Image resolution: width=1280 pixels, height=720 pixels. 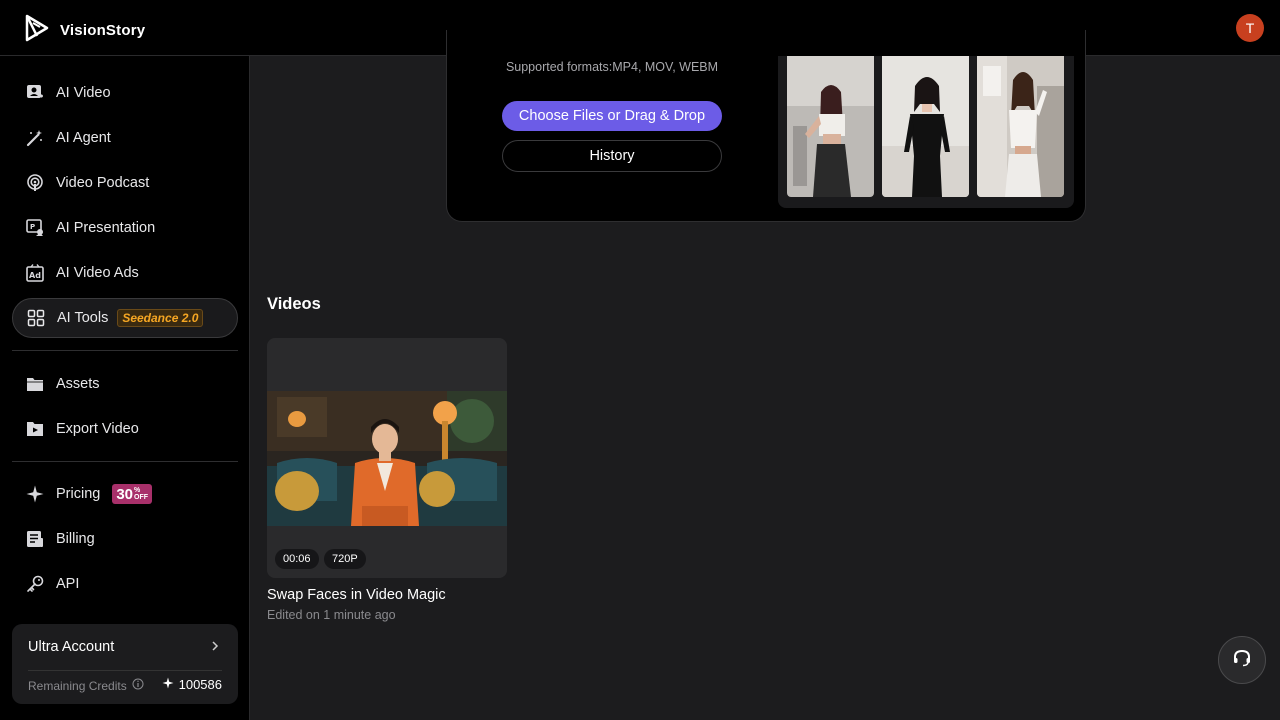 I want to click on sidebar-item-ai-presentation: P AI Presentation, so click(x=125, y=228).